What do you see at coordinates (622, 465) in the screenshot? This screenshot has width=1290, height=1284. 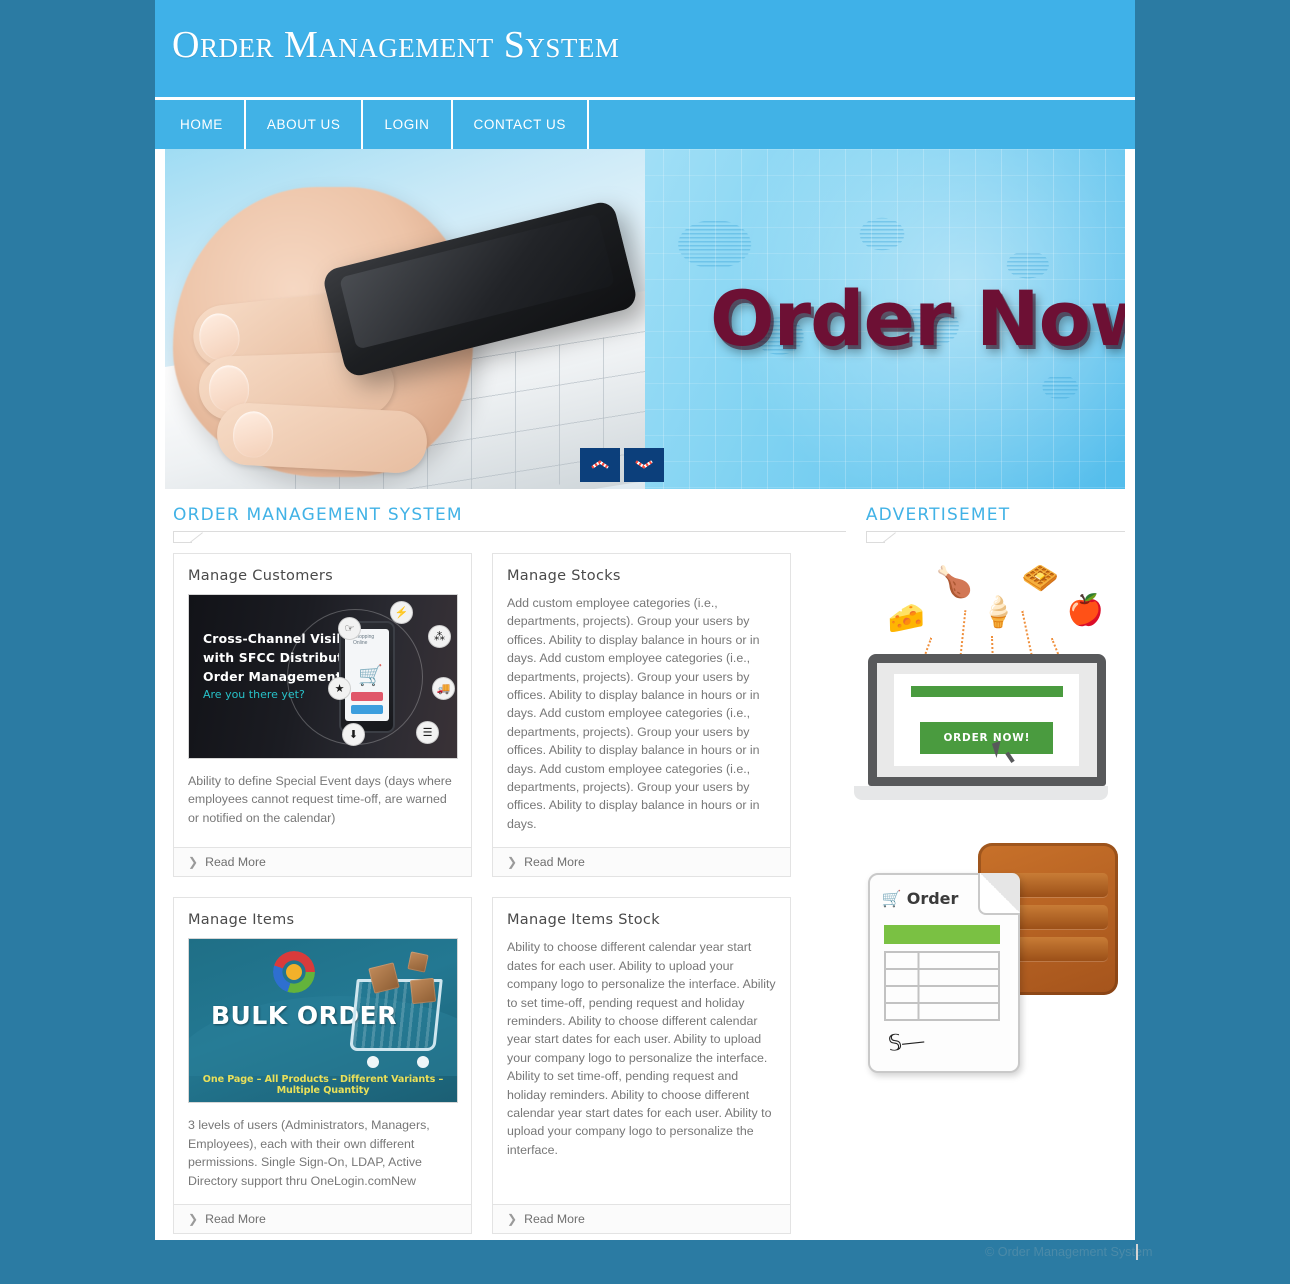 I see `banner-slider-controls` at bounding box center [622, 465].